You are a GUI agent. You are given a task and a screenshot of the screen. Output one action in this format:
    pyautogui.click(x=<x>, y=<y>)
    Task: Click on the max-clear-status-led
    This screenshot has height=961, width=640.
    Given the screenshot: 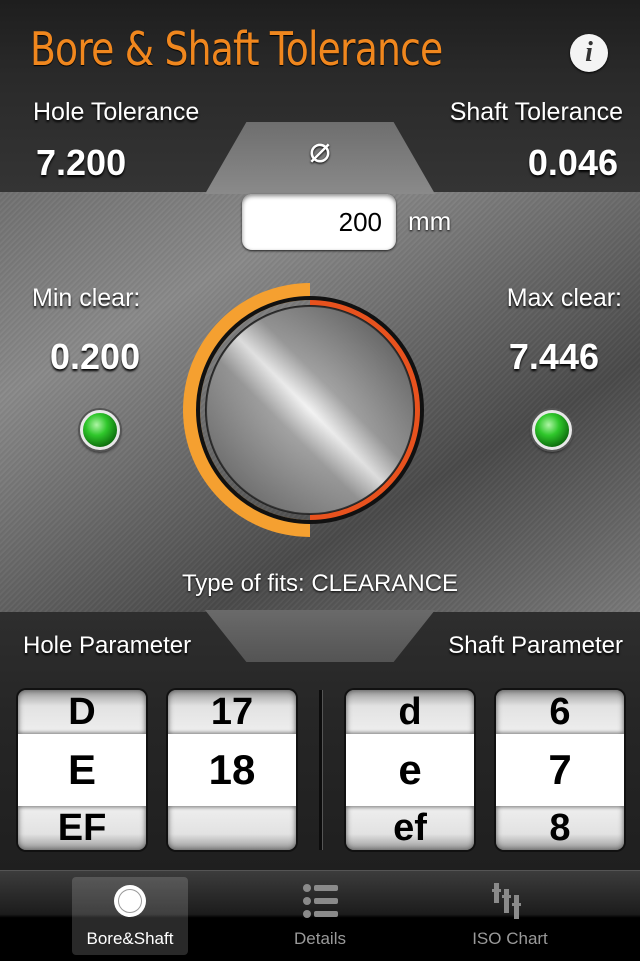 What is the action you would take?
    pyautogui.click(x=552, y=430)
    